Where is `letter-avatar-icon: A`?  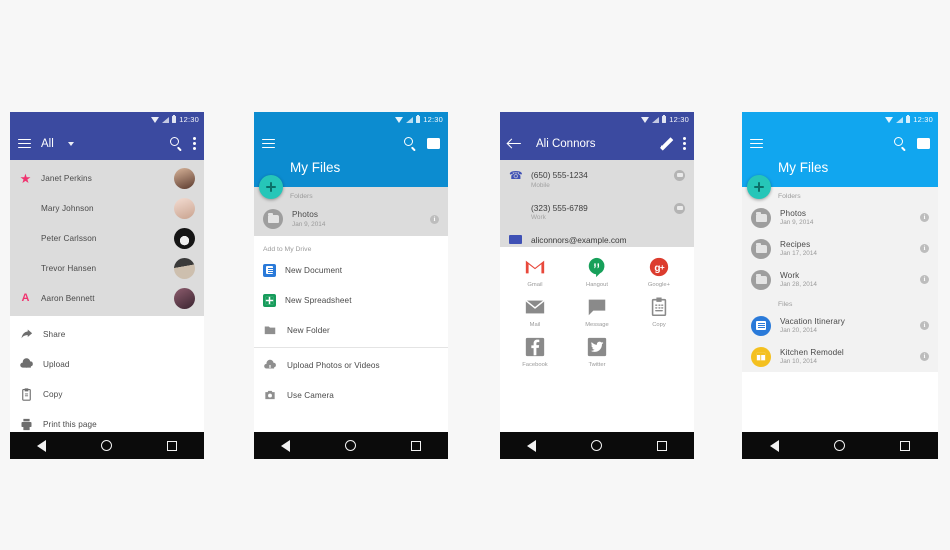 letter-avatar-icon: A is located at coordinates (25, 297).